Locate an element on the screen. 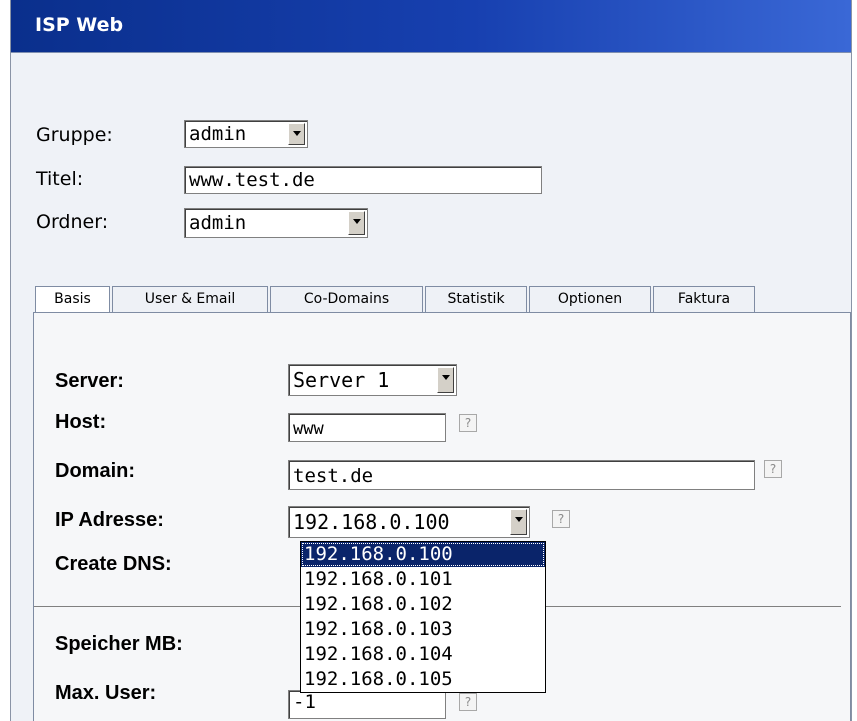 Image resolution: width=857 pixels, height=721 pixels. tab-basis: Basis is located at coordinates (72, 299).